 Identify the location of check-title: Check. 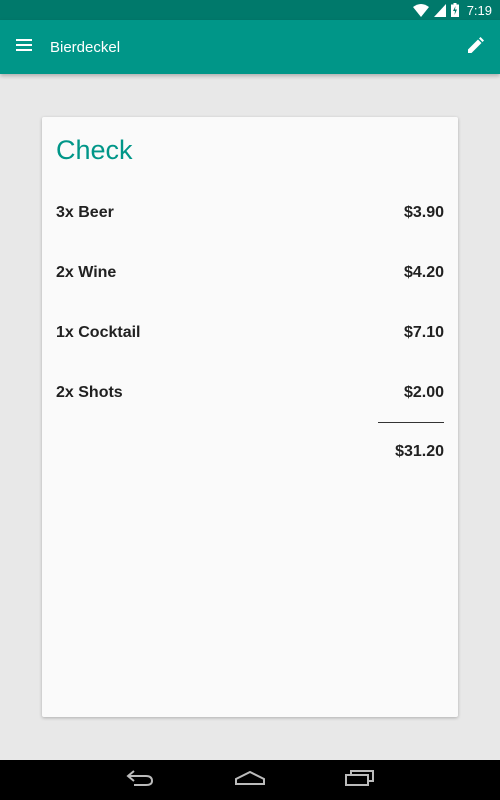
(94, 150).